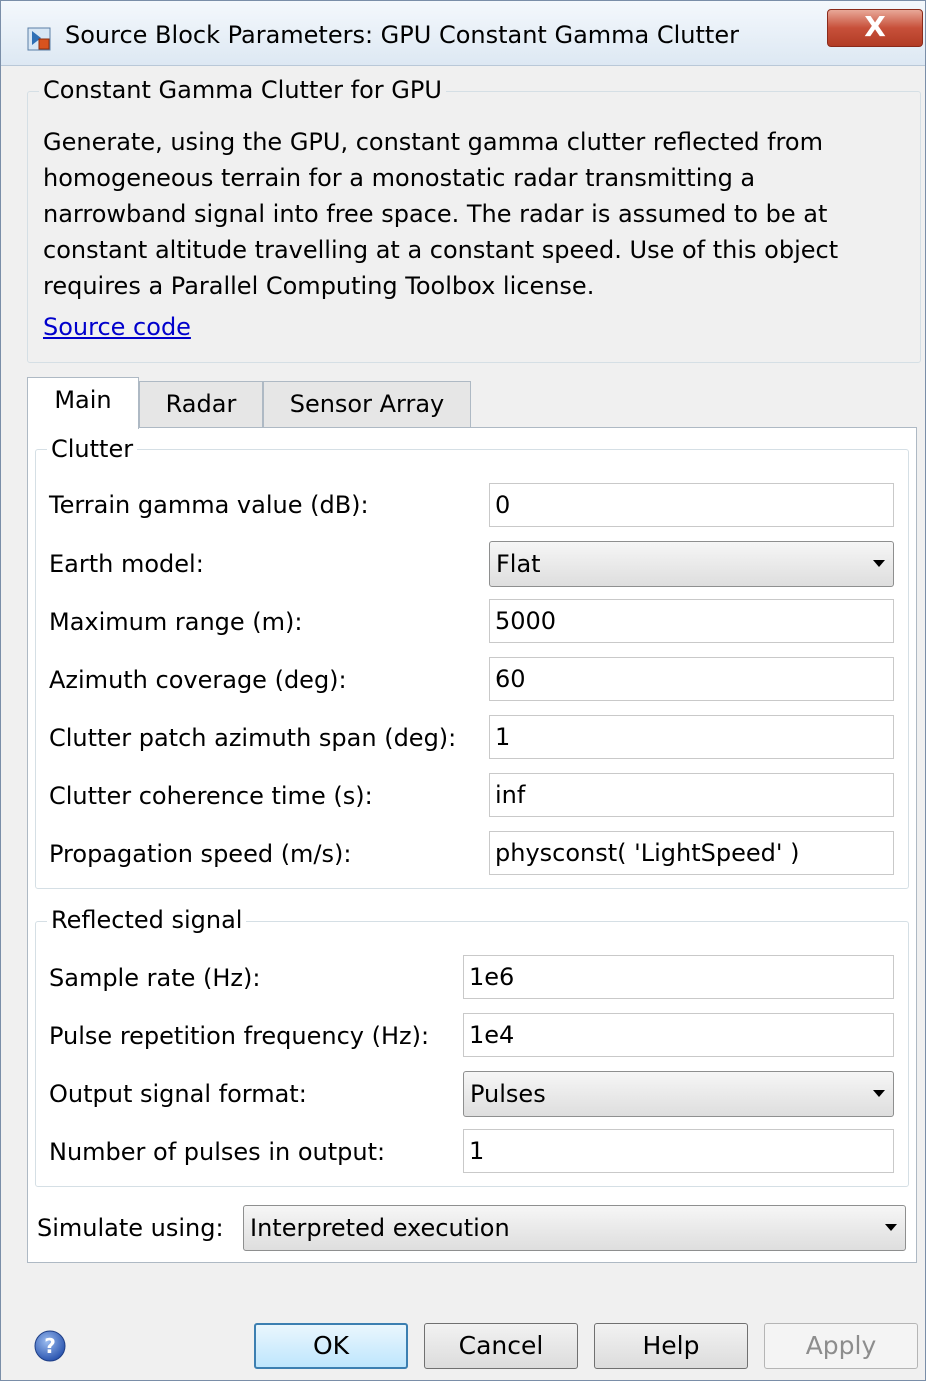 This screenshot has height=1383, width=928. What do you see at coordinates (117, 327) in the screenshot?
I see `source-code-link: Source code` at bounding box center [117, 327].